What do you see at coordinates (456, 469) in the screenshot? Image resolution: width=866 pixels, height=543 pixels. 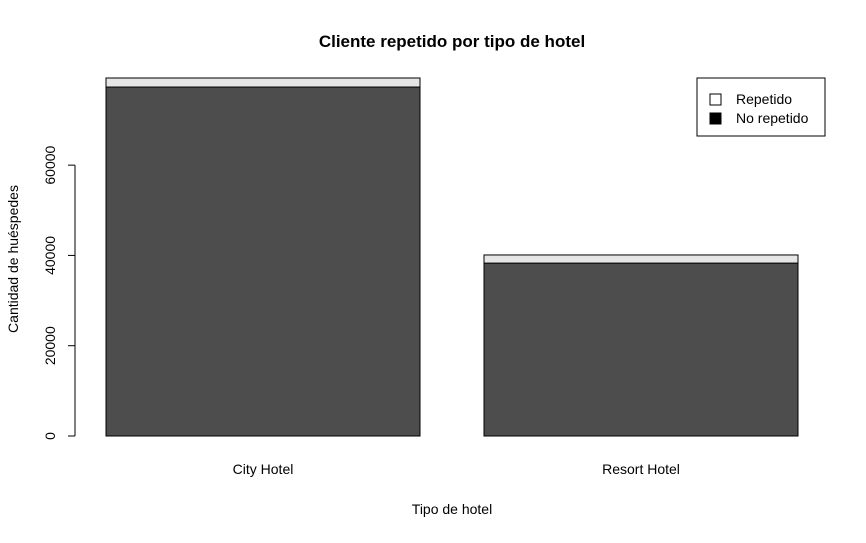 I see `x-tick-labels: City Hotel Resort Hotel` at bounding box center [456, 469].